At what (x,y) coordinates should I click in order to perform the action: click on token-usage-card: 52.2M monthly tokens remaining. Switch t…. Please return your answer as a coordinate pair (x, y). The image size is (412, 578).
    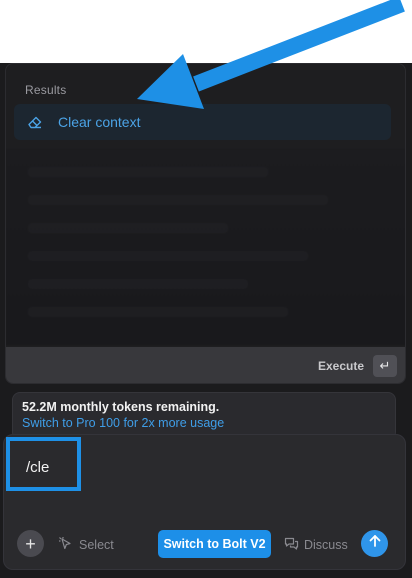
    Looking at the image, I should click on (204, 416).